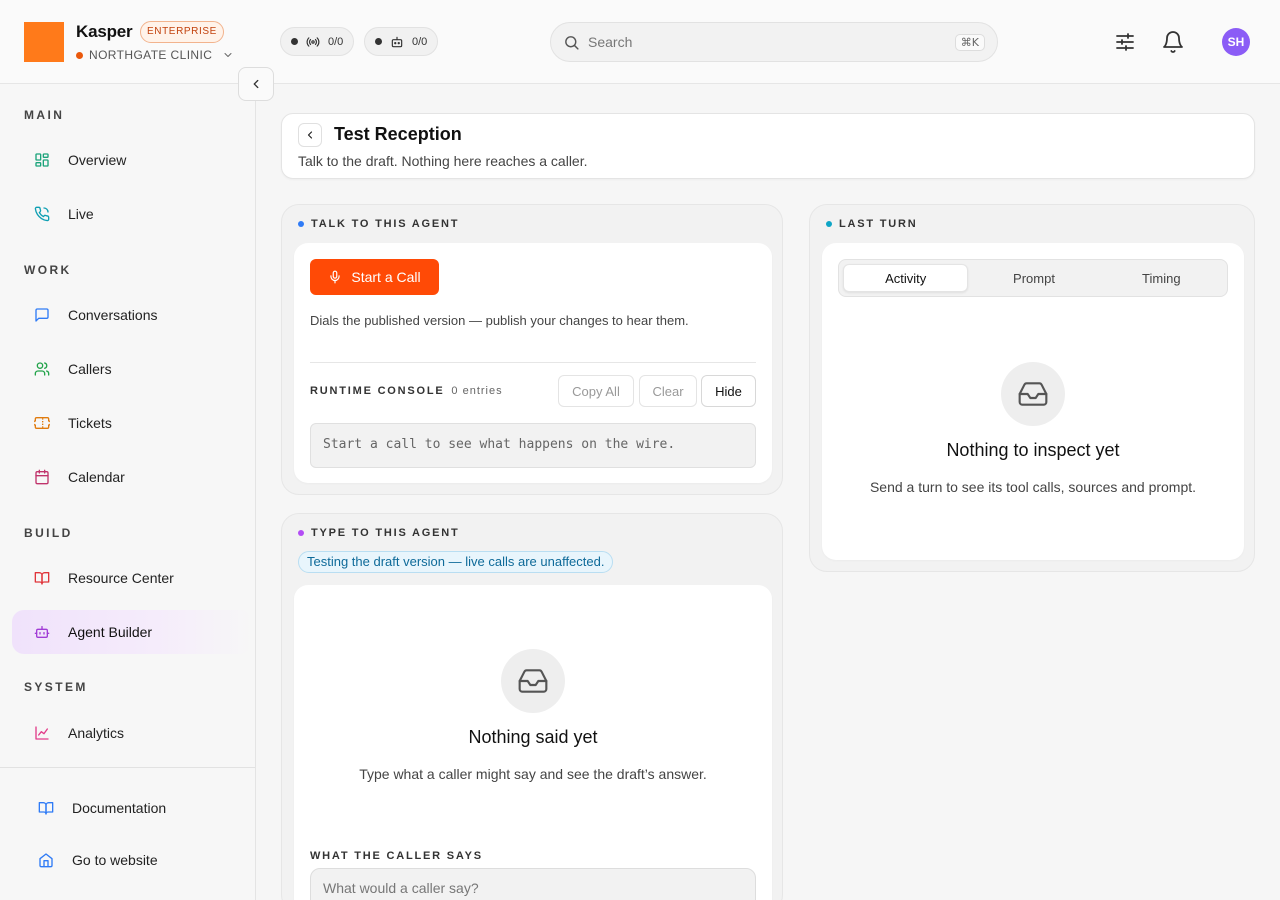  What do you see at coordinates (97, 160) in the screenshot?
I see `sidebar-item-label: Overview` at bounding box center [97, 160].